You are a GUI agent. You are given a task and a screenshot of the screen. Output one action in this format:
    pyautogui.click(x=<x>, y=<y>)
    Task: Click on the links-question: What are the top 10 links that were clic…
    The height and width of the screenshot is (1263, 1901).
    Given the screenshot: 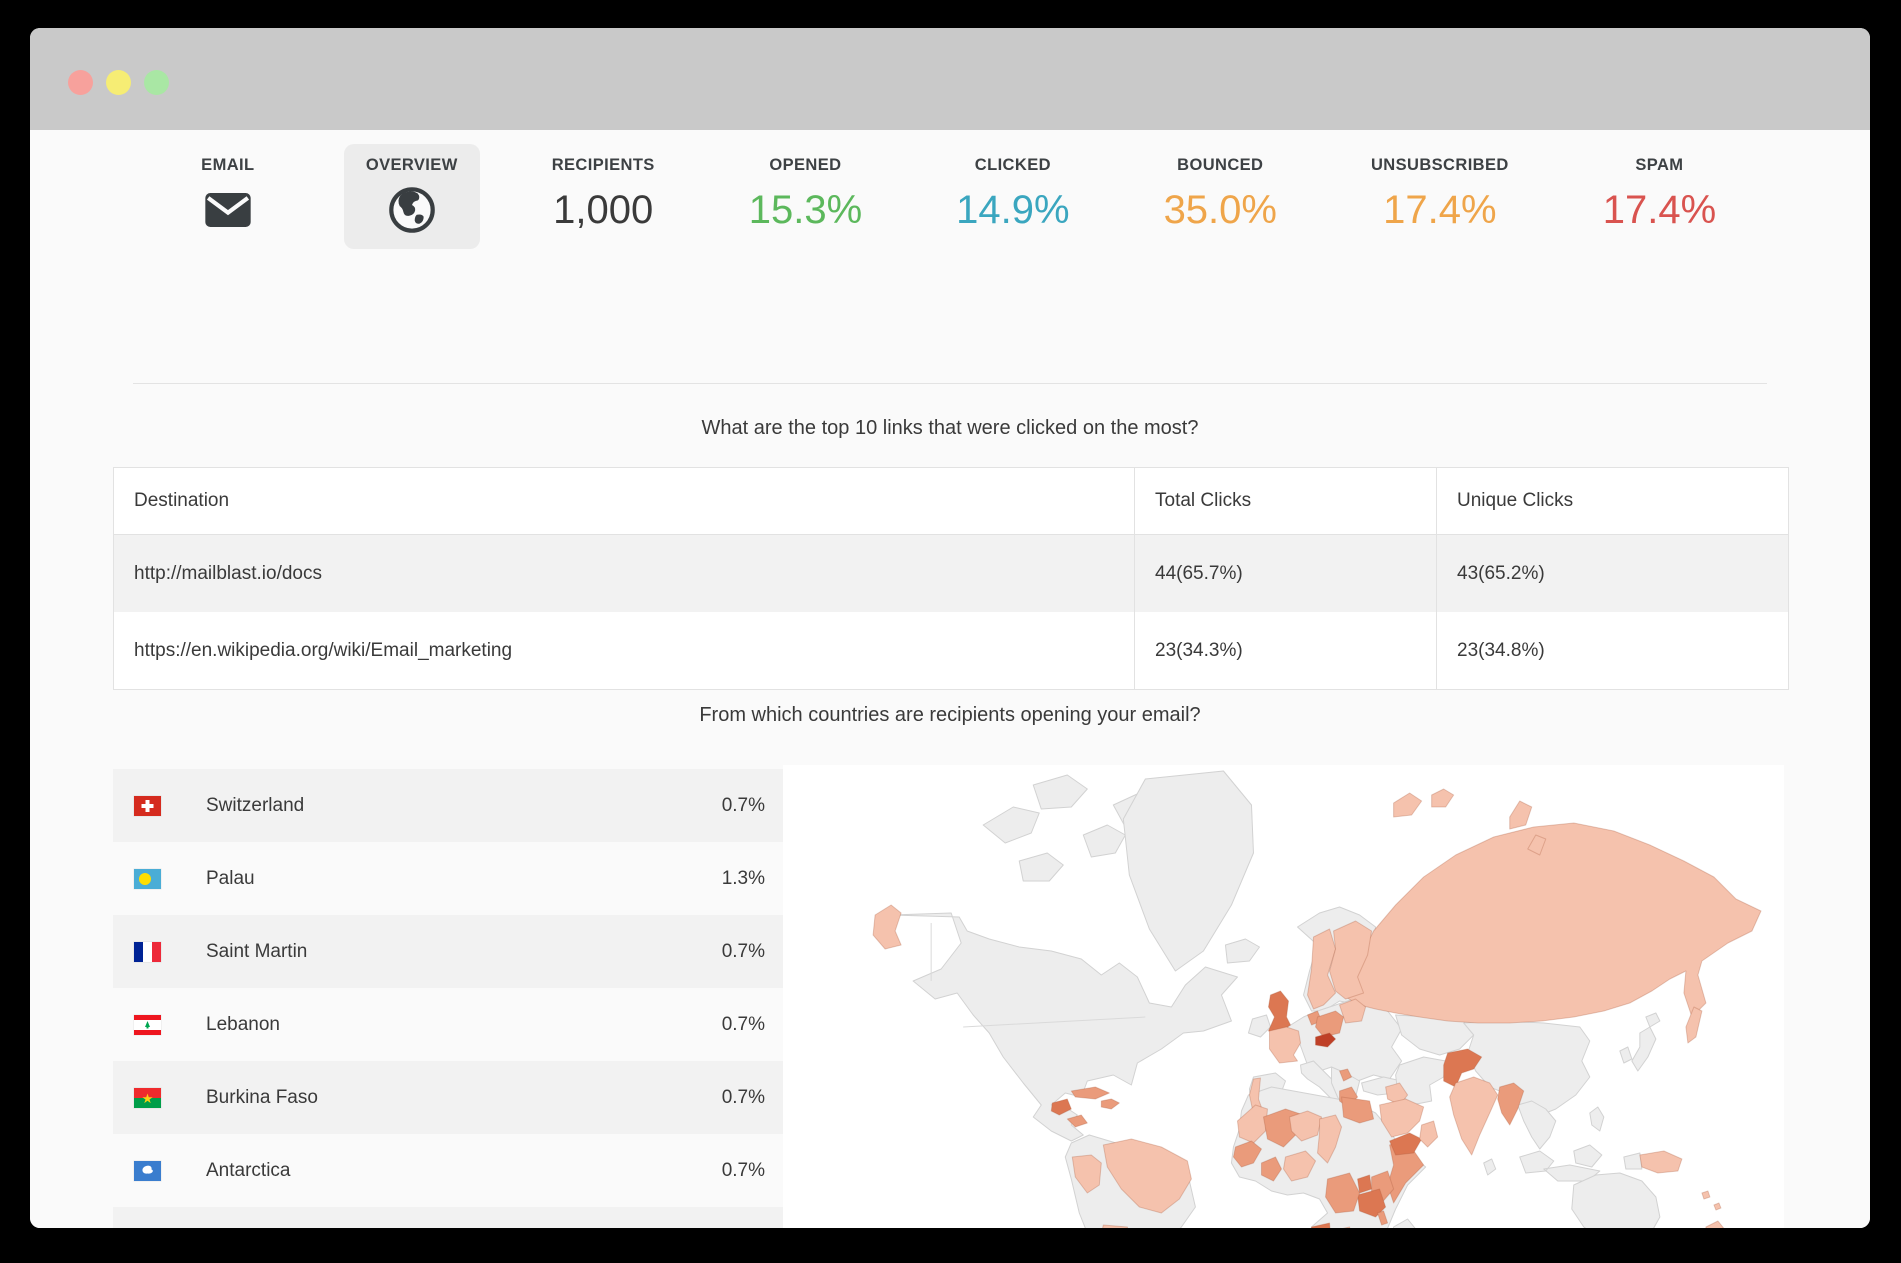 What is the action you would take?
    pyautogui.click(x=950, y=428)
    